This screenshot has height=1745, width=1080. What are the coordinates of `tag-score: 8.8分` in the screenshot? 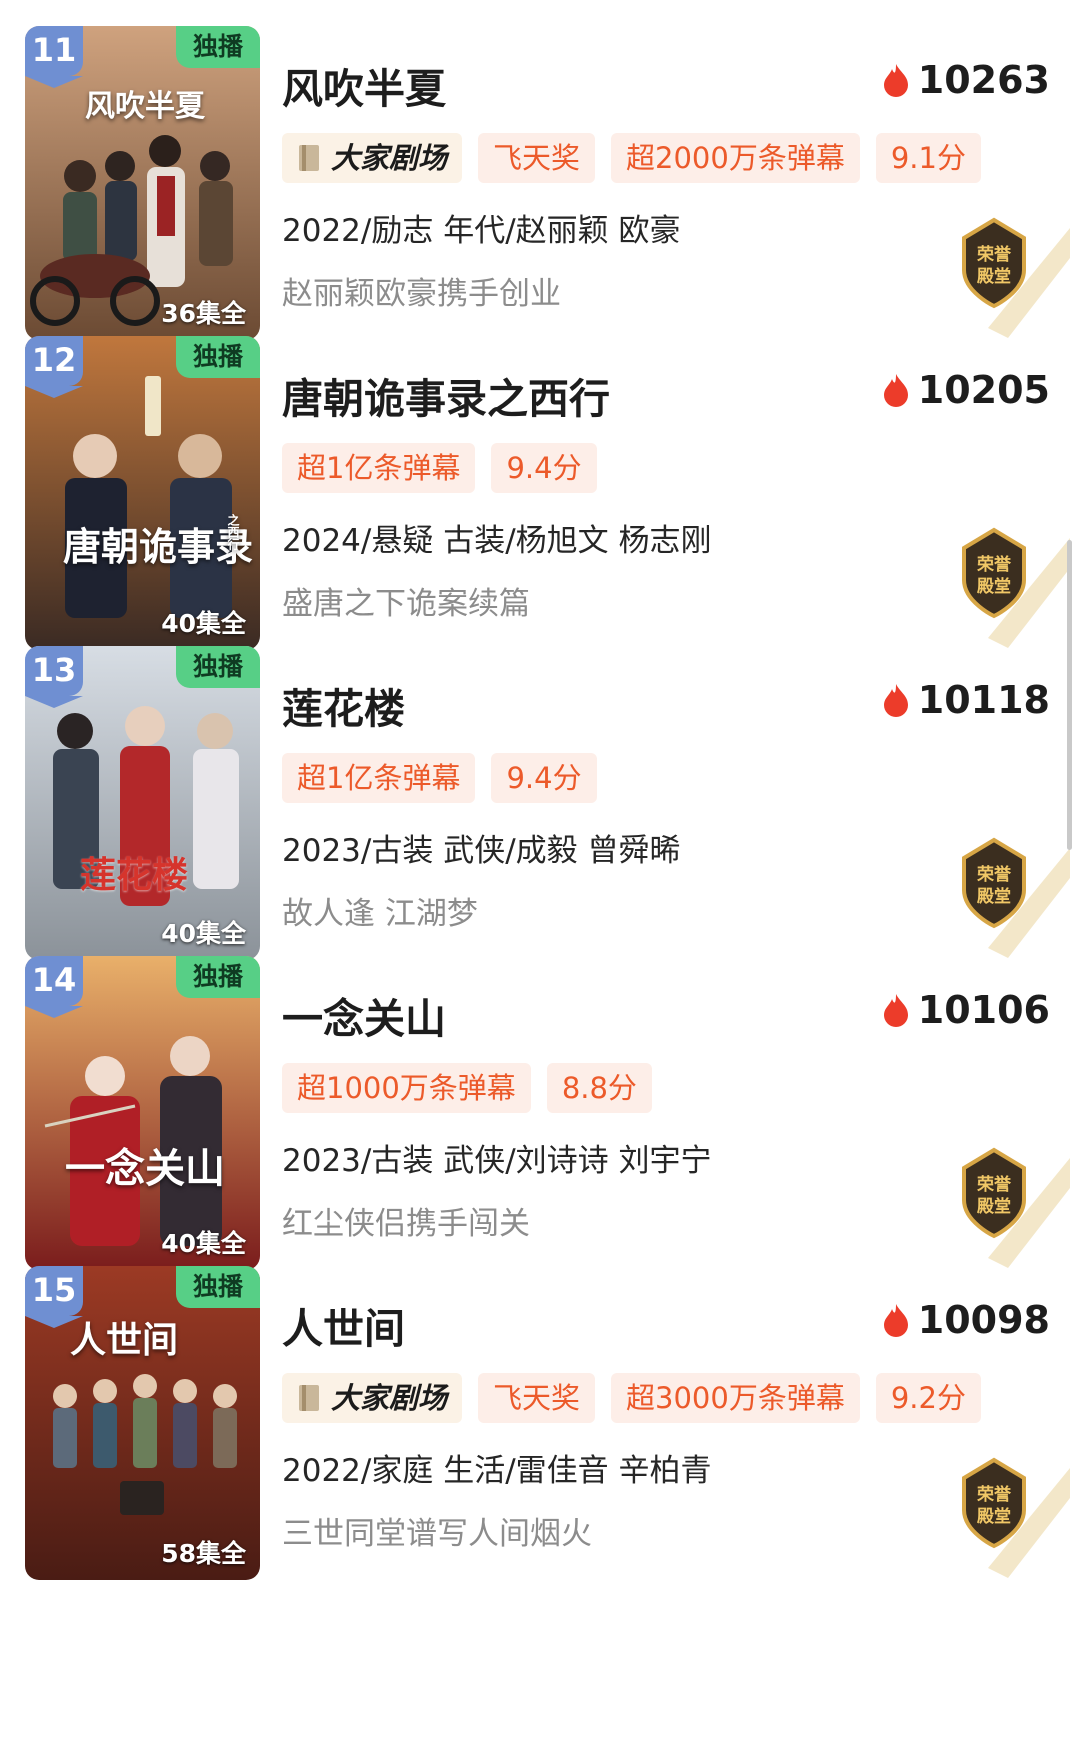 It's located at (599, 1088).